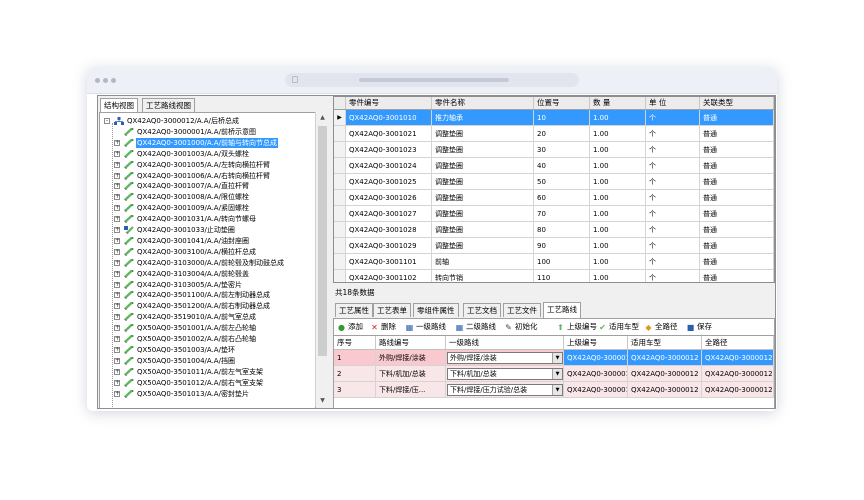 The height and width of the screenshot is (500, 864). I want to click on add-button: ● 添加, so click(350, 327).